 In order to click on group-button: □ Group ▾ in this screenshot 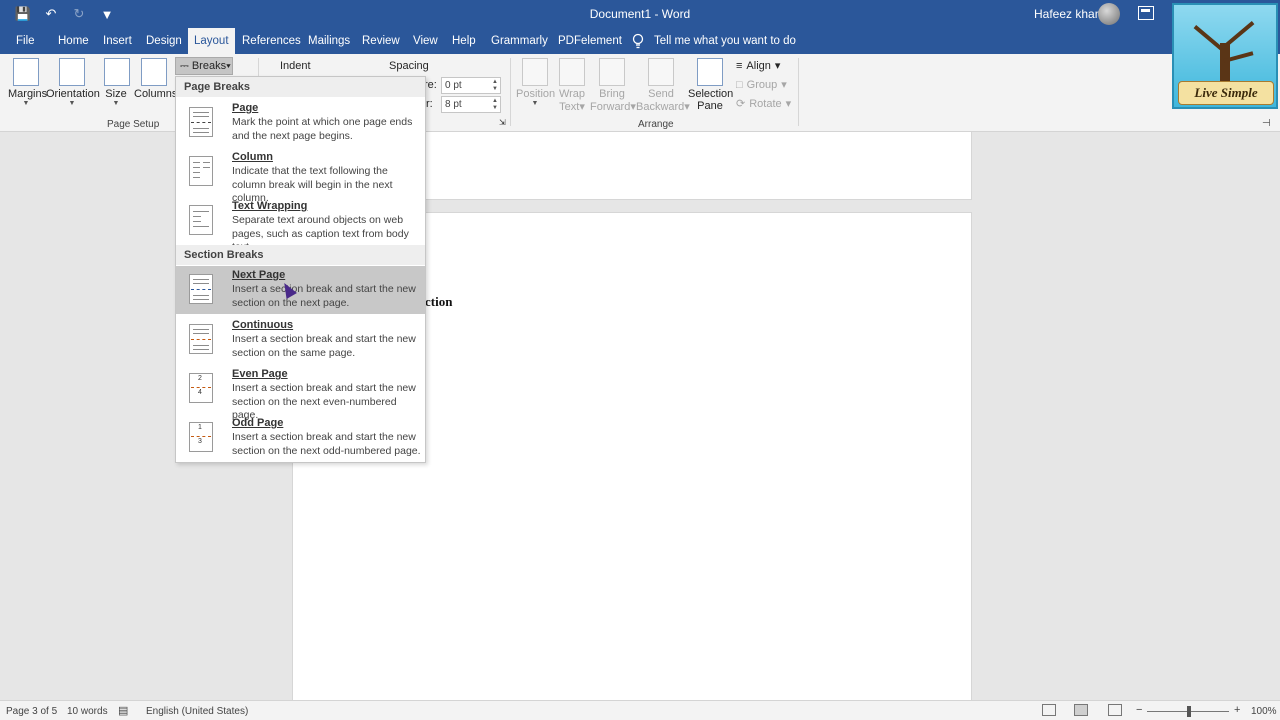, I will do `click(761, 85)`.